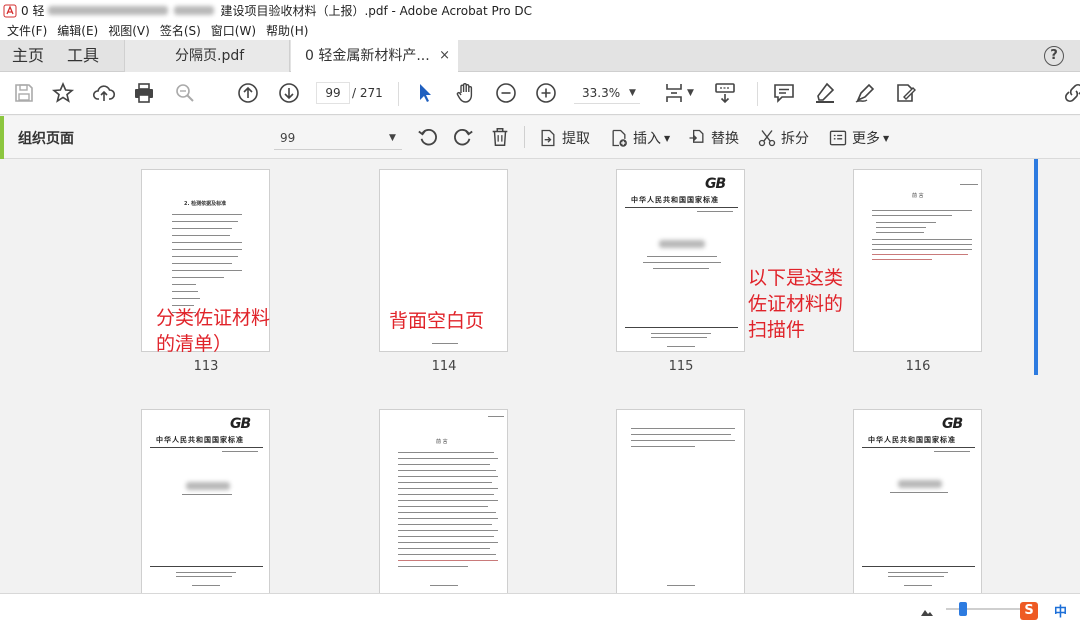 The height and width of the screenshot is (622, 1080). What do you see at coordinates (77, 30) in the screenshot?
I see `menu-edit: 编辑(E)` at bounding box center [77, 30].